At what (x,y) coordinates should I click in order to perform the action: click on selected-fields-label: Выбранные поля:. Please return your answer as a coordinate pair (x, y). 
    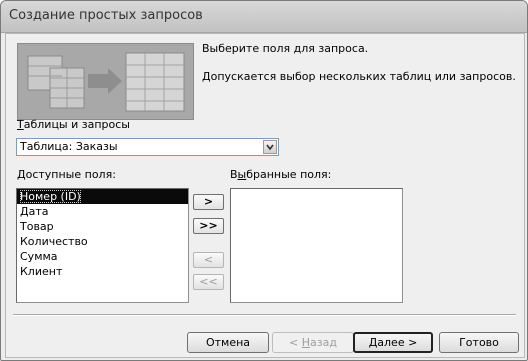
    Looking at the image, I should click on (280, 174).